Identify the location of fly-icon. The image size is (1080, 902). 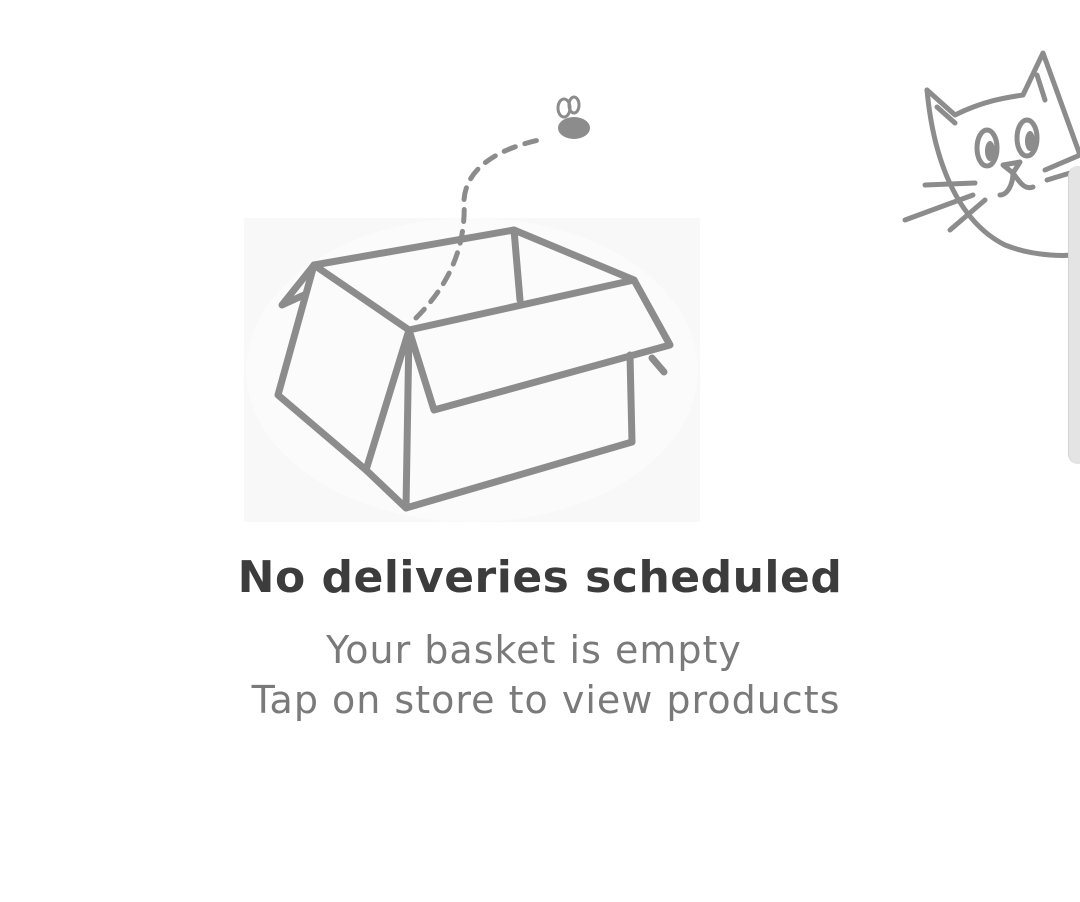
(573, 117).